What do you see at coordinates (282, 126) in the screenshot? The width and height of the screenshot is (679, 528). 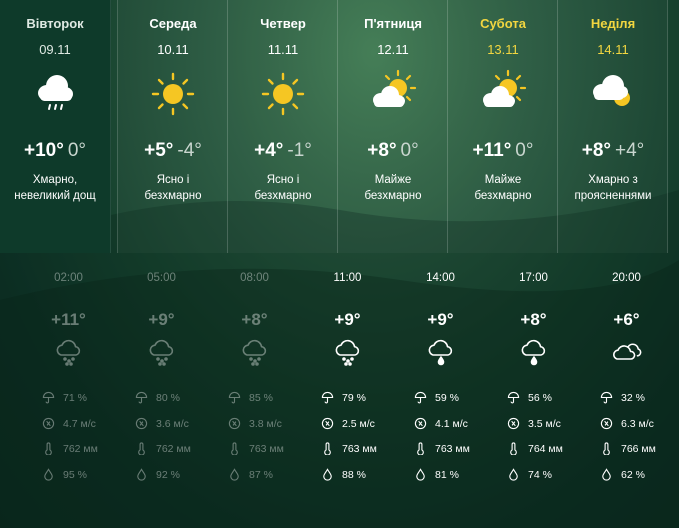 I see `day-thursday: Четвер 11.11 +4° -1° Ясно і безхмарно` at bounding box center [282, 126].